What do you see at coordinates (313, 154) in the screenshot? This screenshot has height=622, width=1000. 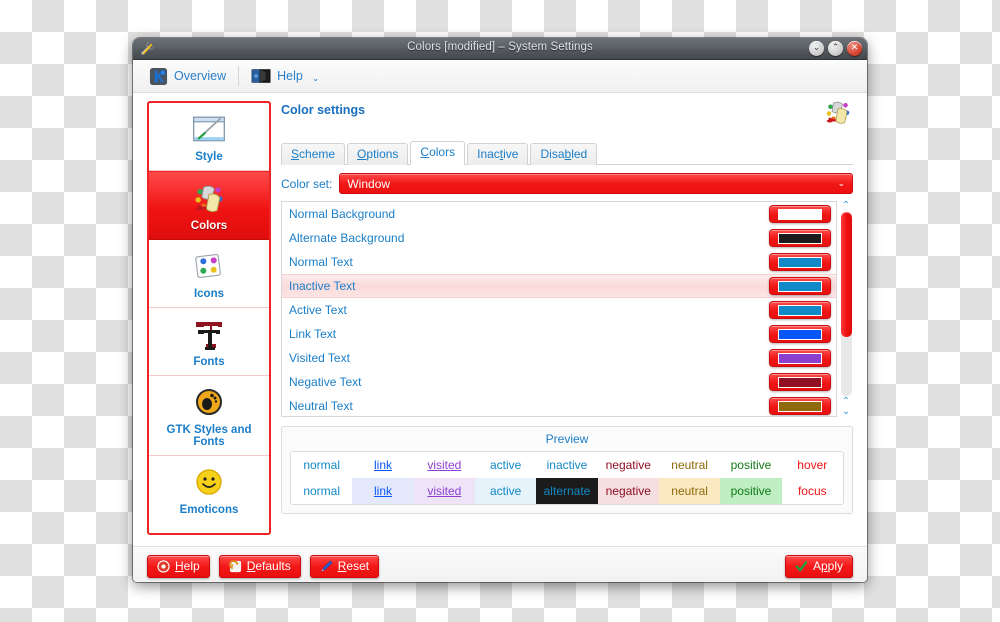 I see `tab-scheme: Scheme` at bounding box center [313, 154].